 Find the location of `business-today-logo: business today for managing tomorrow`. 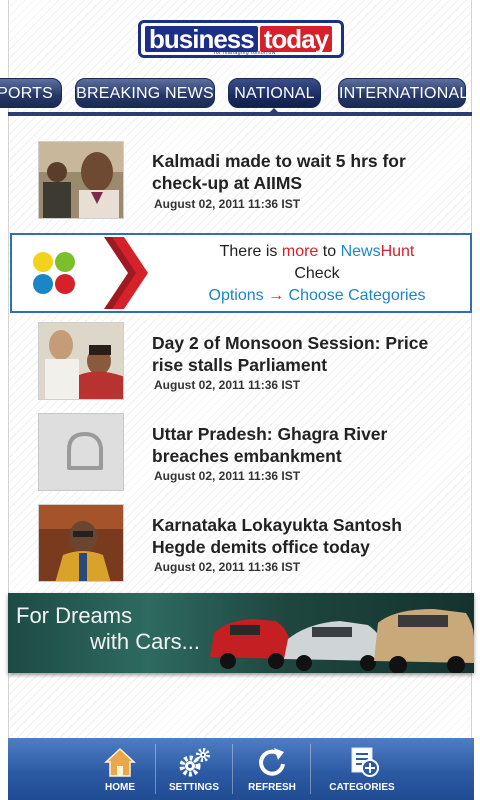

business-today-logo: business today for managing tomorrow is located at coordinates (241, 39).